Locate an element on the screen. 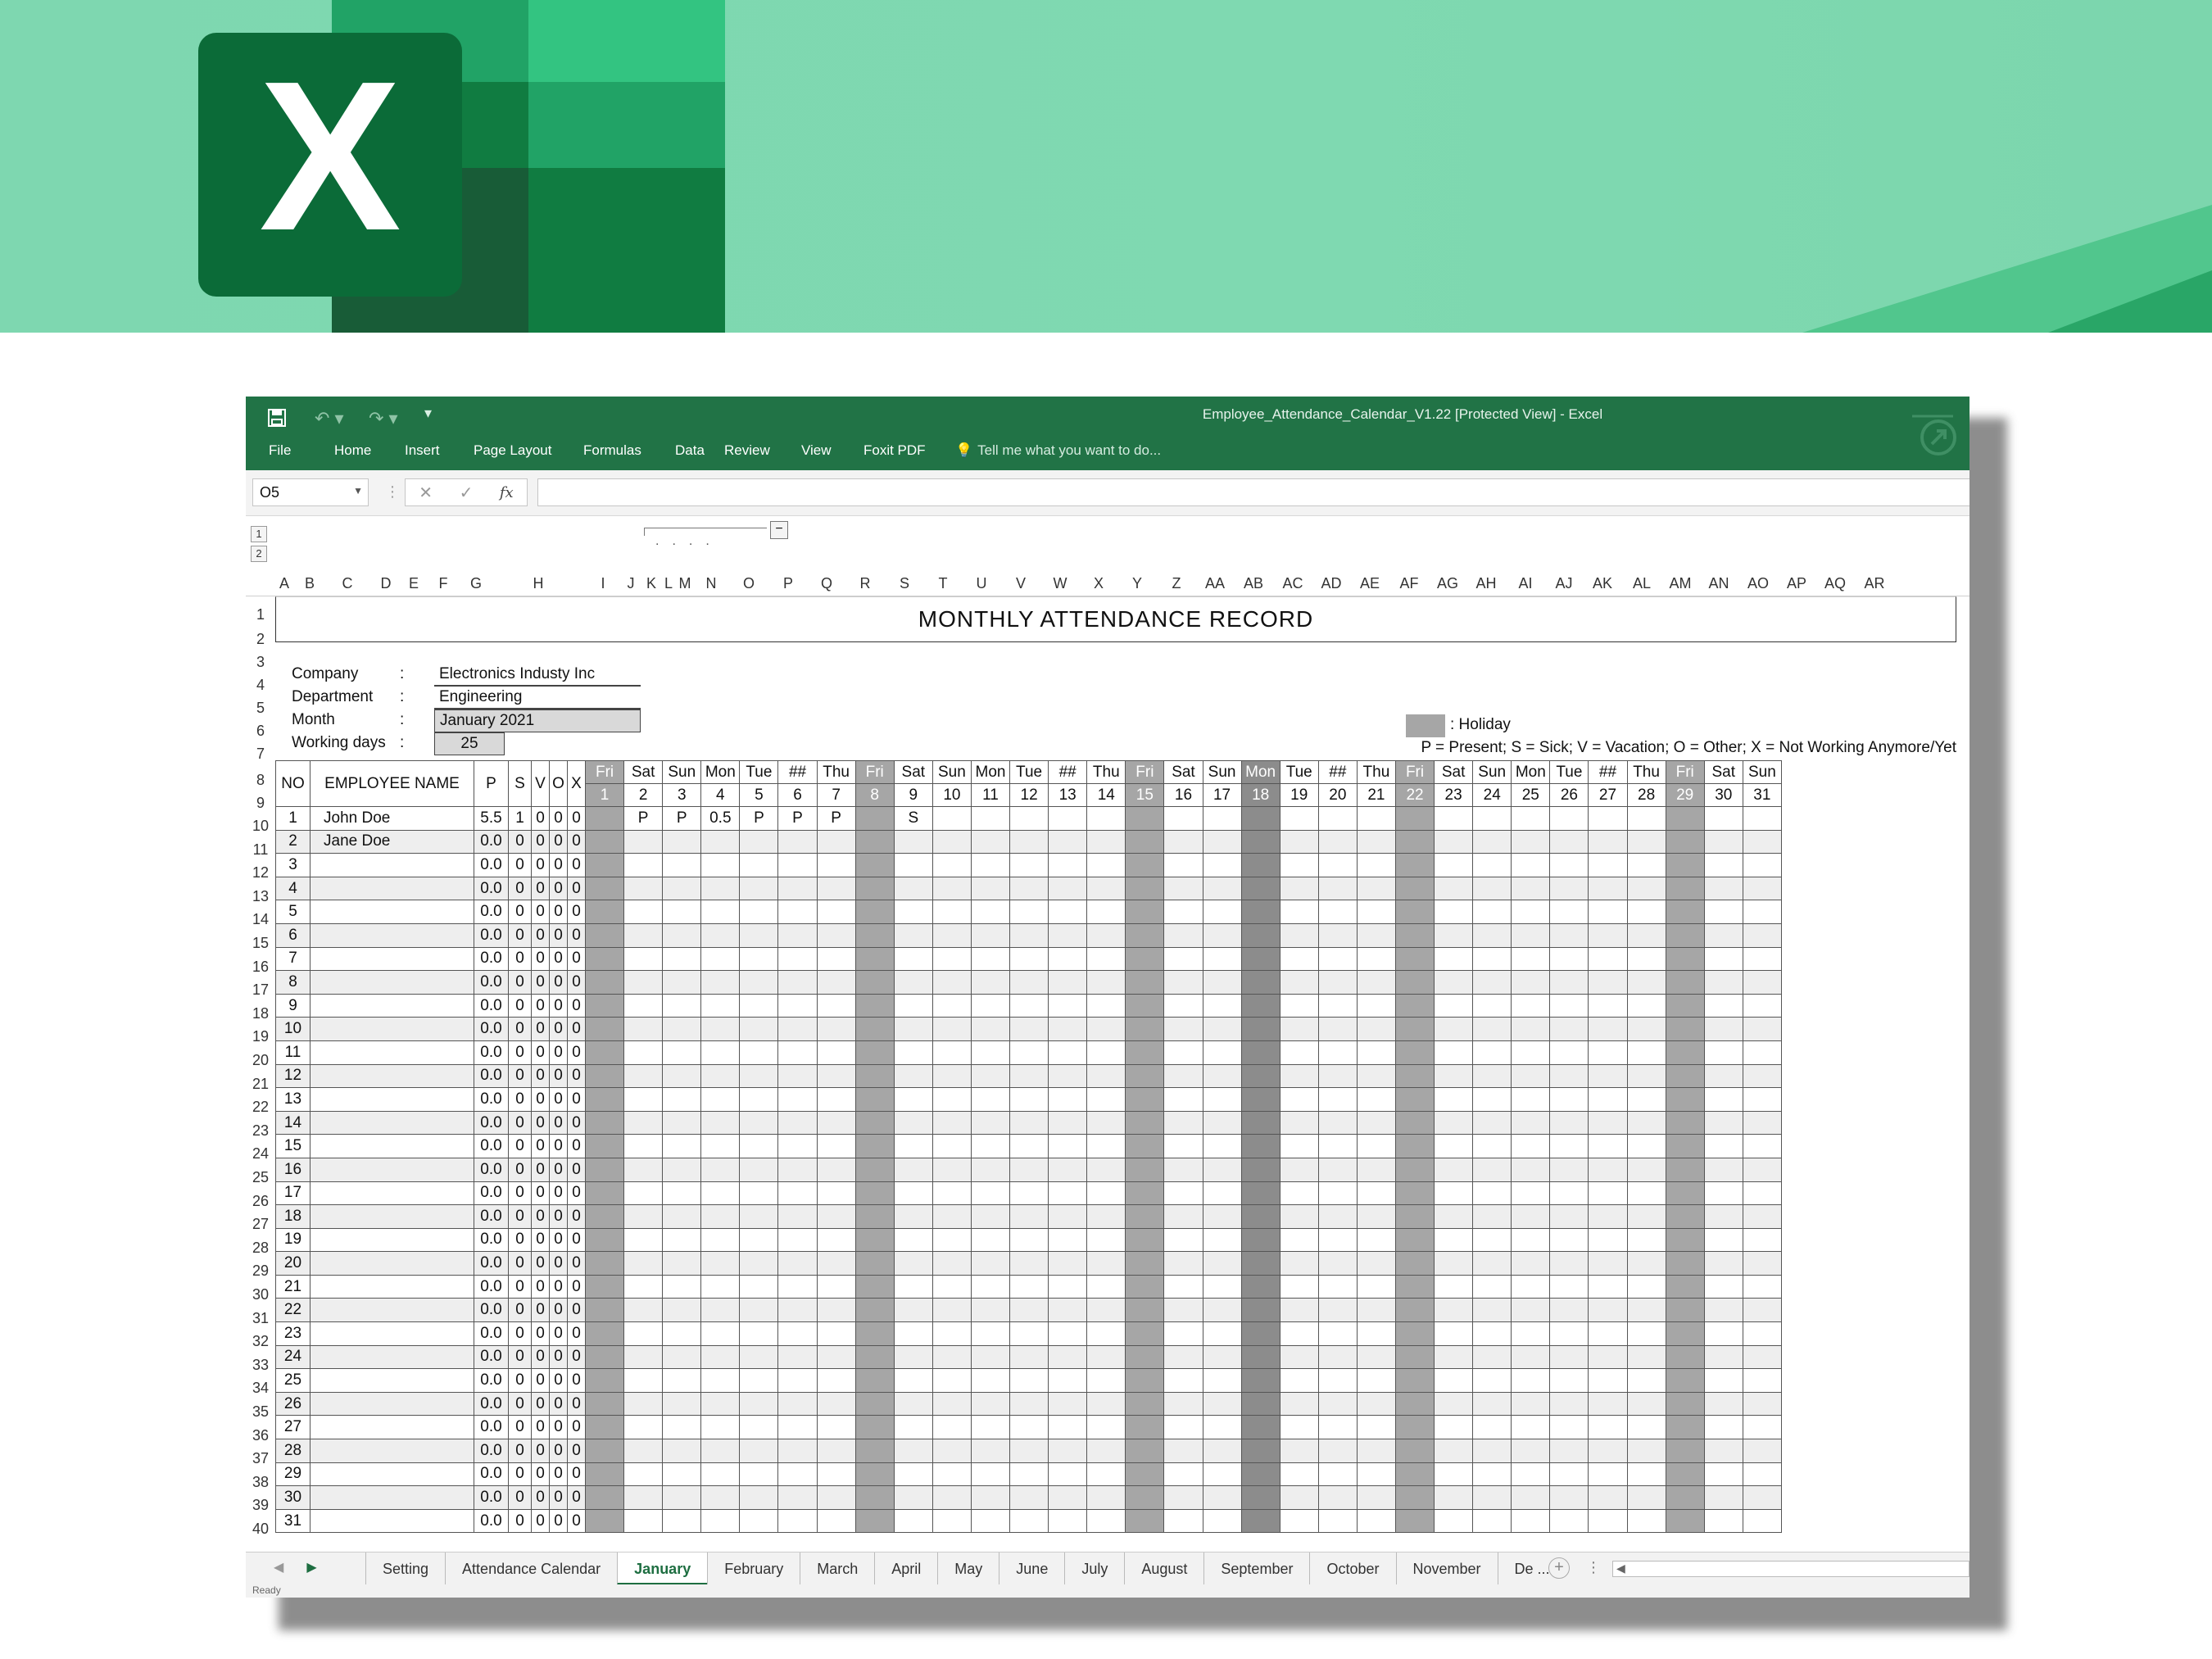  row-header: 38 is located at coordinates (260, 1482).